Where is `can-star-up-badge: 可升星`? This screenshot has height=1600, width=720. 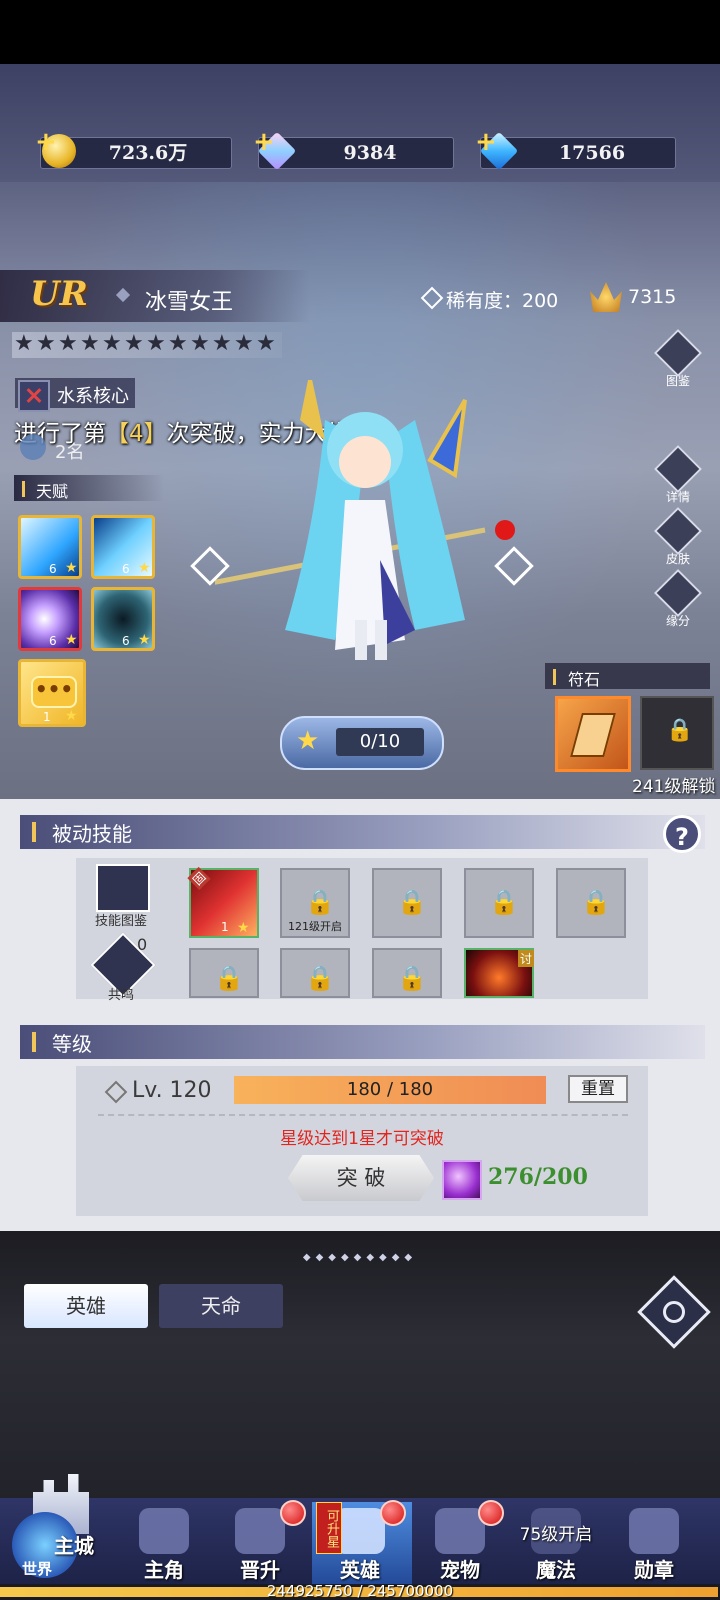 can-star-up-badge: 可升星 is located at coordinates (329, 1528).